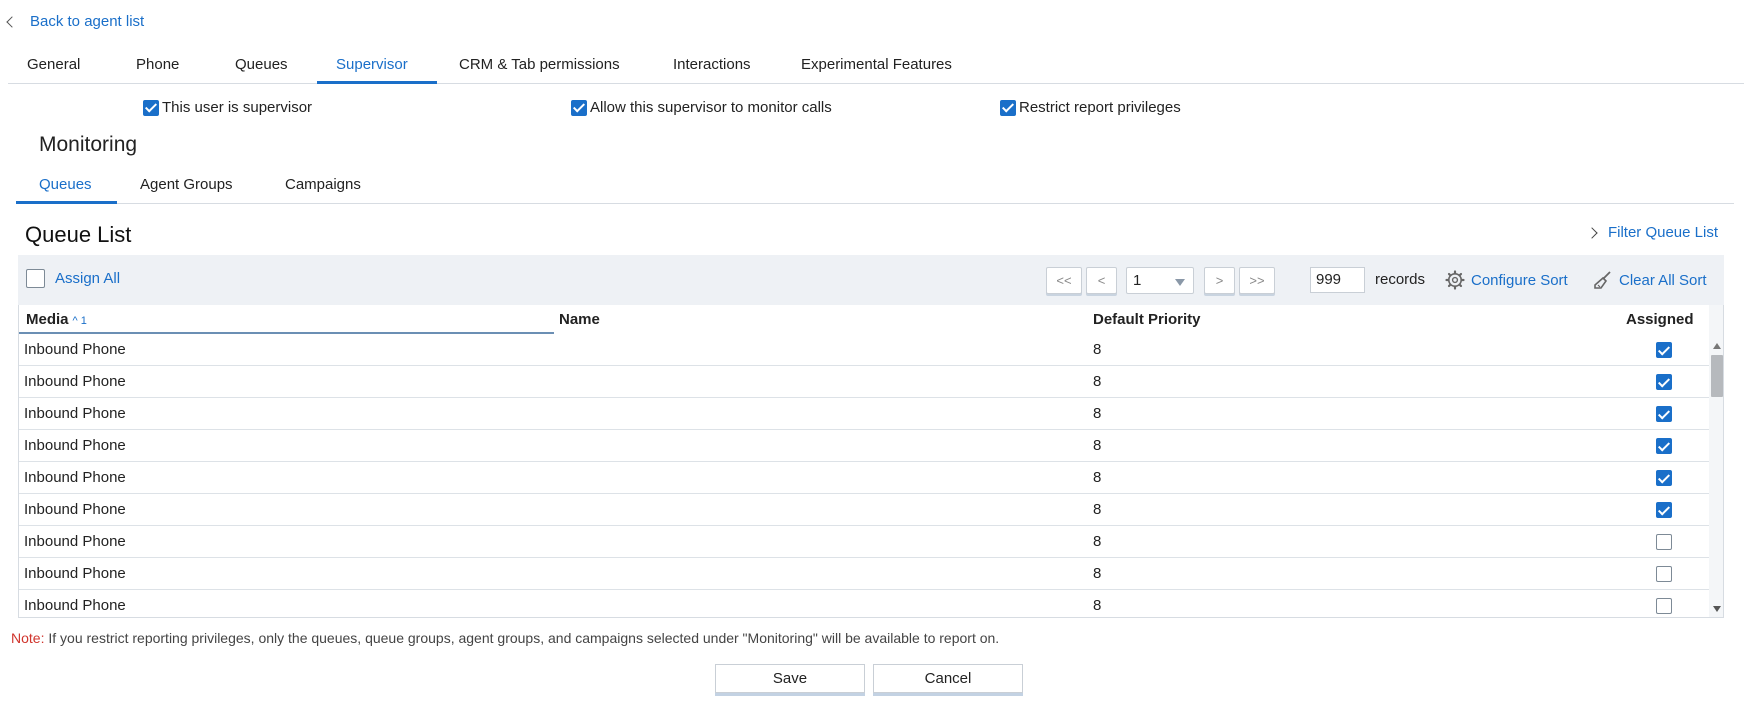  Describe the element at coordinates (28, 638) in the screenshot. I see `note-label: Note:` at that location.